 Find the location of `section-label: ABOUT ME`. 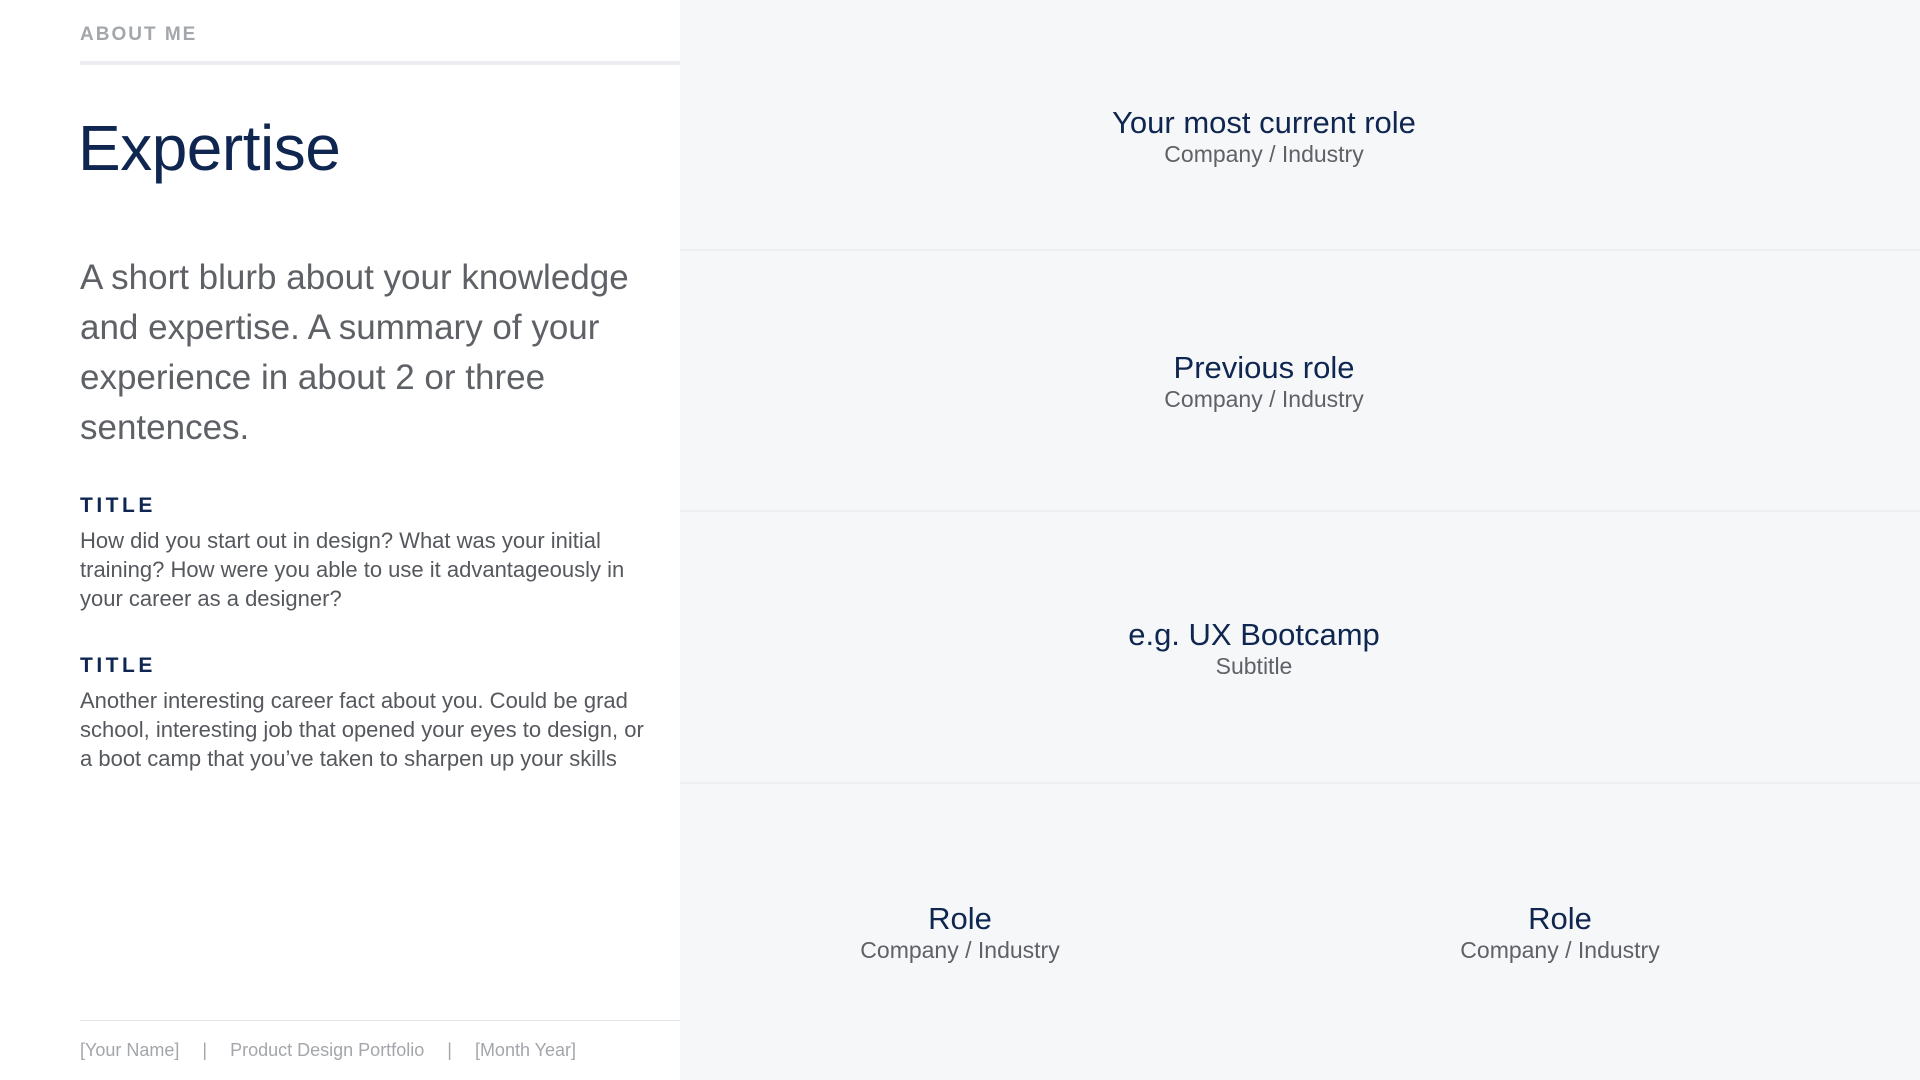

section-label: ABOUT ME is located at coordinates (139, 34).